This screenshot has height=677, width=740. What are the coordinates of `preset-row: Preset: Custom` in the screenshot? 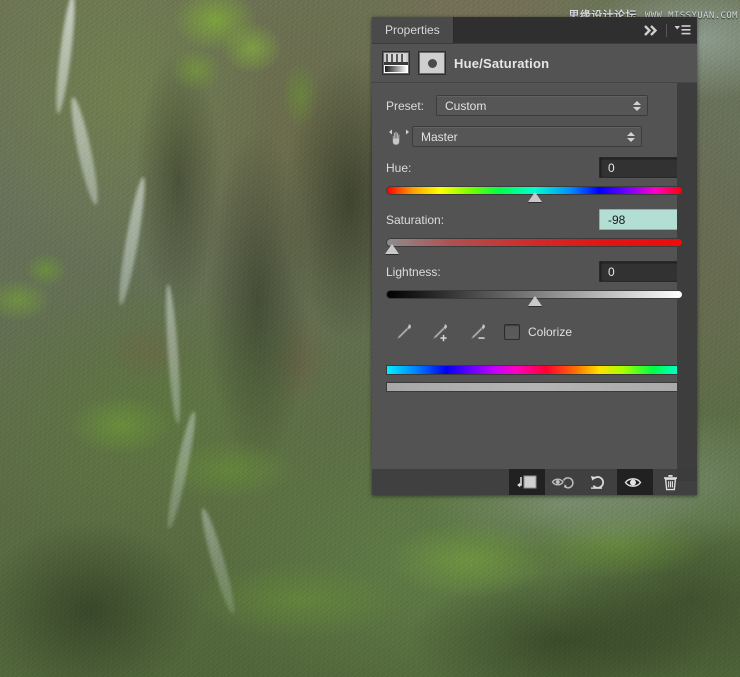 It's located at (534, 105).